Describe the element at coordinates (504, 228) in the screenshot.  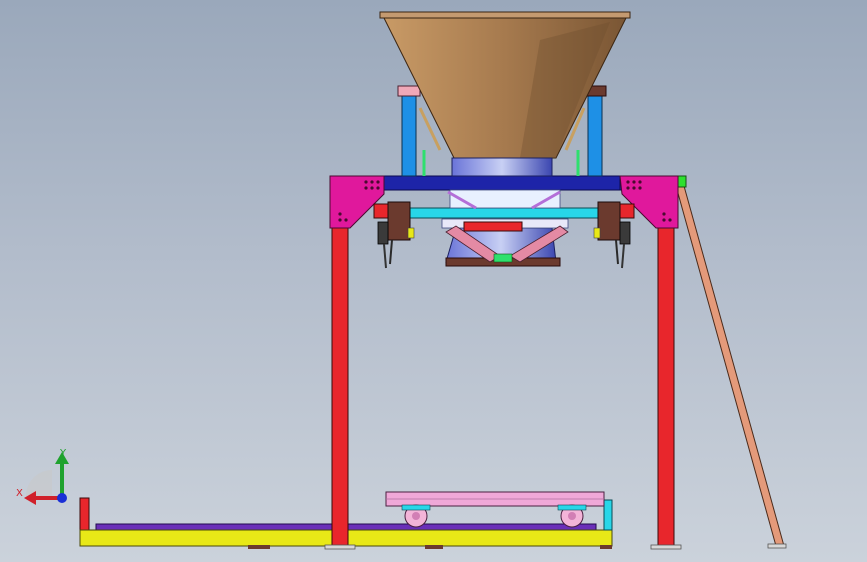
I see `filling-spout-mechanism` at that location.